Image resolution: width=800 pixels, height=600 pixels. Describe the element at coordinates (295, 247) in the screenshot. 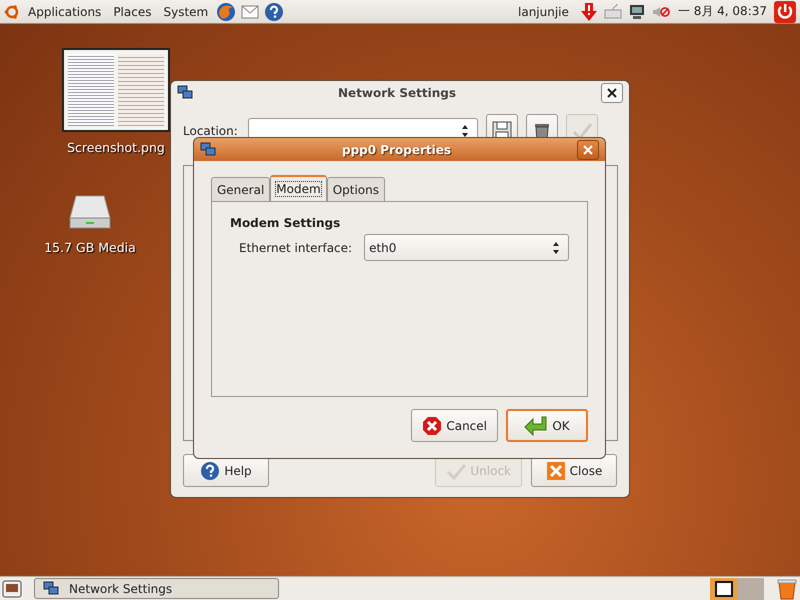

I see `ethernet-interface-label: Ethernet interface:` at that location.